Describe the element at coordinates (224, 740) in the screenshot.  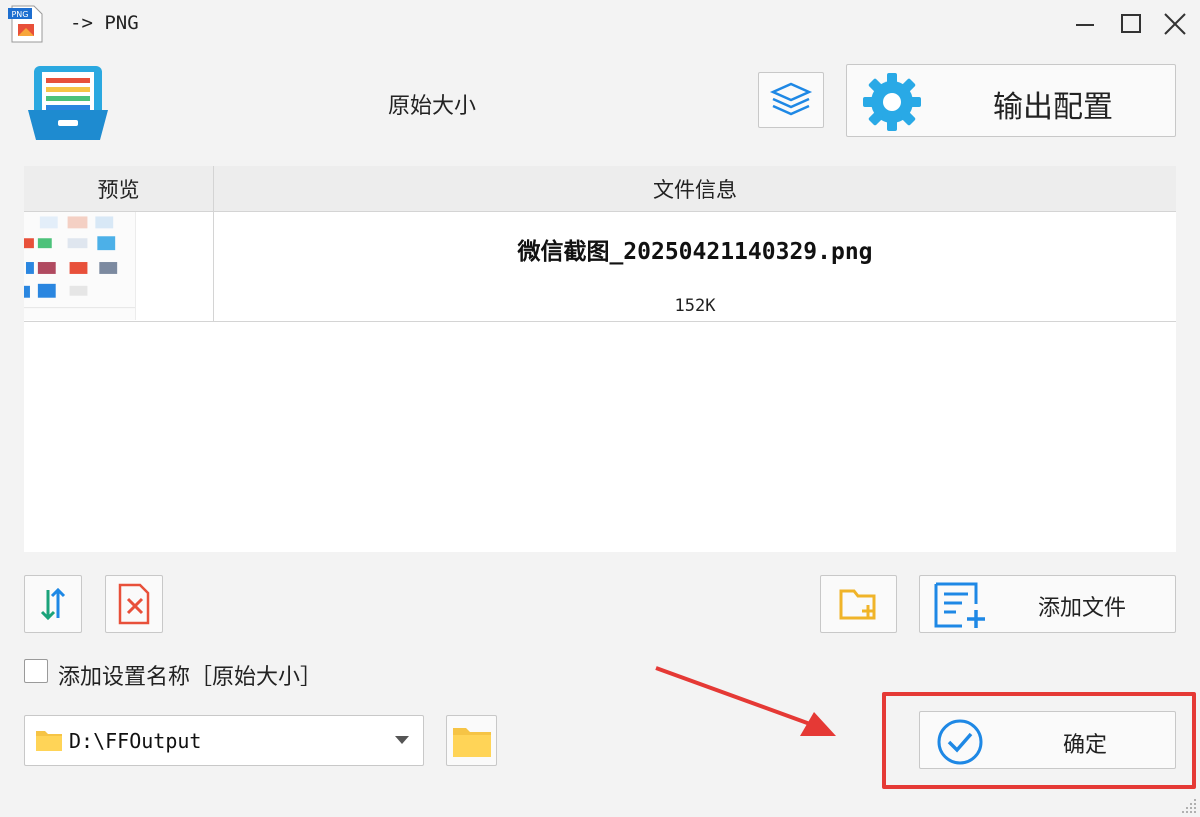
I see `output-path-select: D:\FFOutput` at that location.